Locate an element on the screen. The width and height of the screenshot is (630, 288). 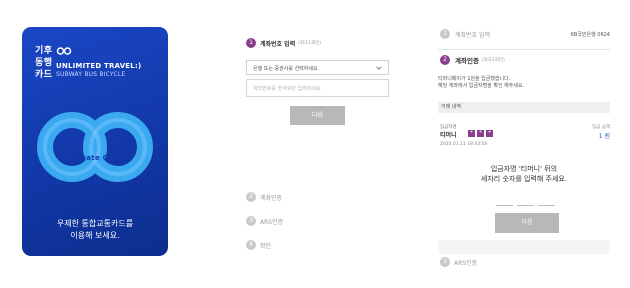
card-message: 우제한 통합교통카드를 이용해 보세요. is located at coordinates (95, 230).